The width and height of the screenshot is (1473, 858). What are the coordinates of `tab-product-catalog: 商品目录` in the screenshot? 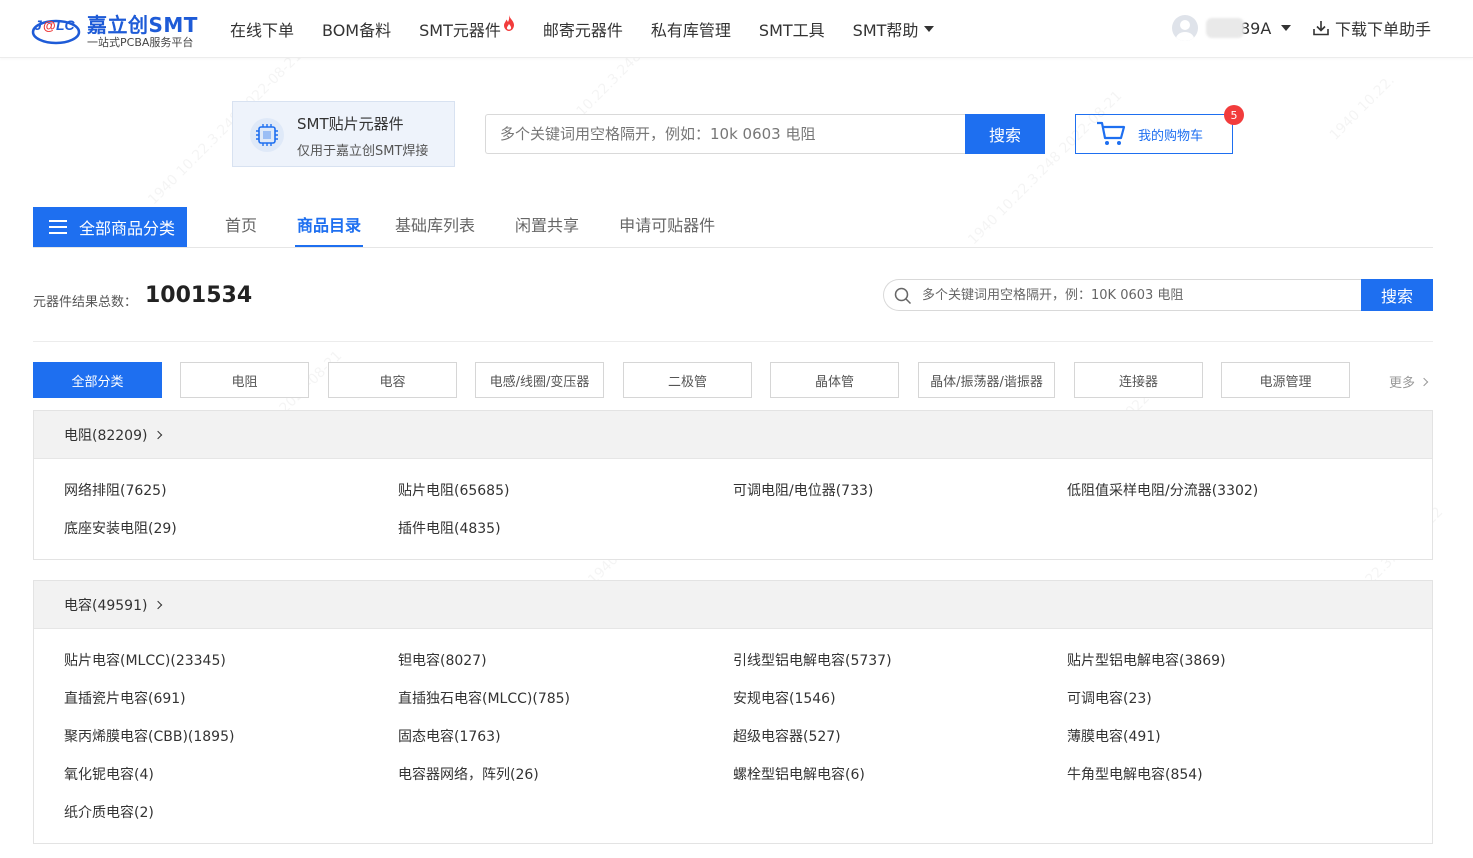 It's located at (329, 227).